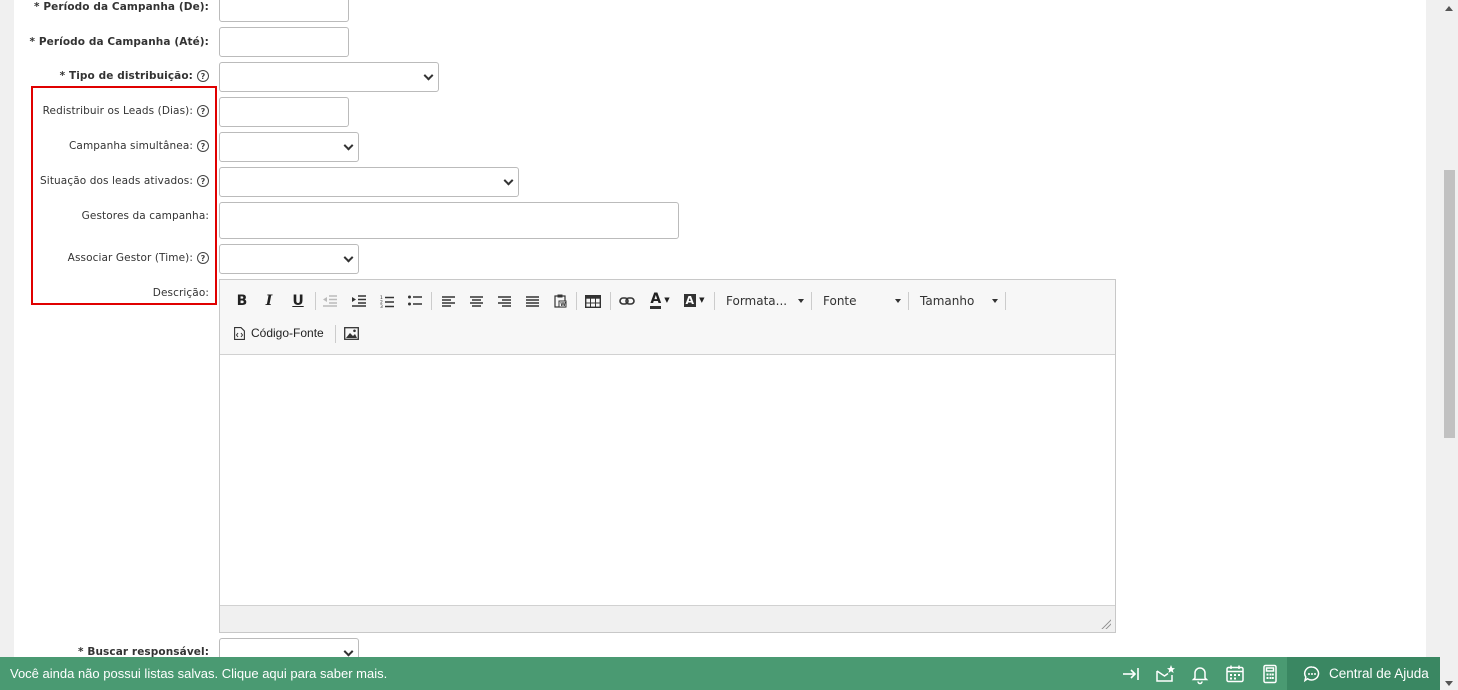 This screenshot has width=1458, height=690. What do you see at coordinates (415, 301) in the screenshot?
I see `unordered-list-icon` at bounding box center [415, 301].